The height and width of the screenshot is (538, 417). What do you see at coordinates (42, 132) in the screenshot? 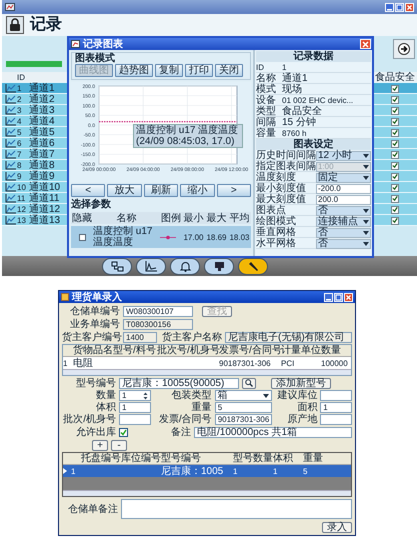
I see `table-cell-text: 通道5` at bounding box center [42, 132].